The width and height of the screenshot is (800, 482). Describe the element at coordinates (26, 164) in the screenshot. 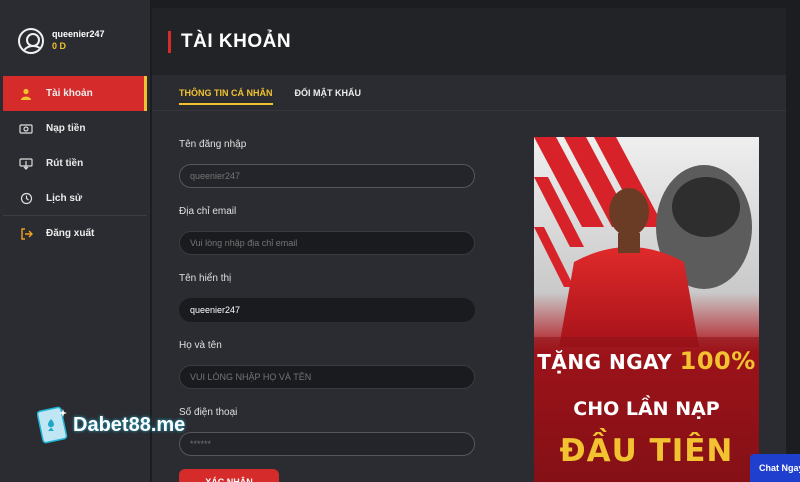

I see `withdraw-icon` at that location.